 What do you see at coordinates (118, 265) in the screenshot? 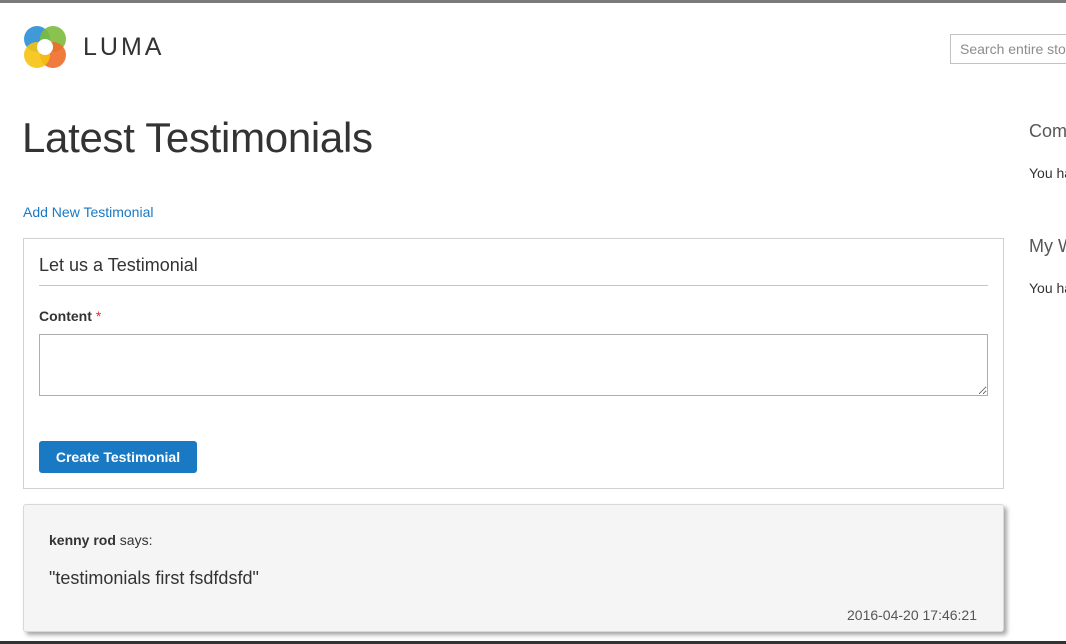
I see `form-legend: Let us a Testimonial` at bounding box center [118, 265].